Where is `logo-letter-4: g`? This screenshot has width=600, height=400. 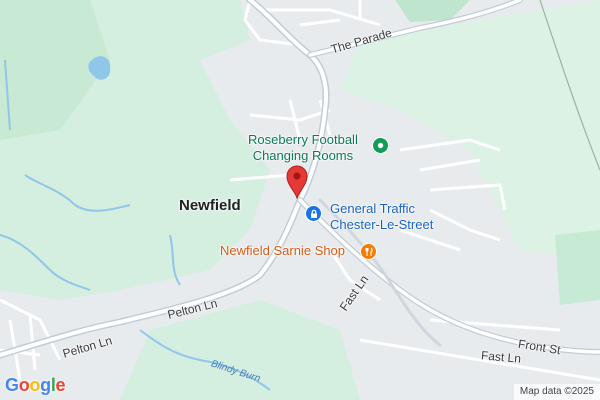 logo-letter-4: g is located at coordinates (45, 385).